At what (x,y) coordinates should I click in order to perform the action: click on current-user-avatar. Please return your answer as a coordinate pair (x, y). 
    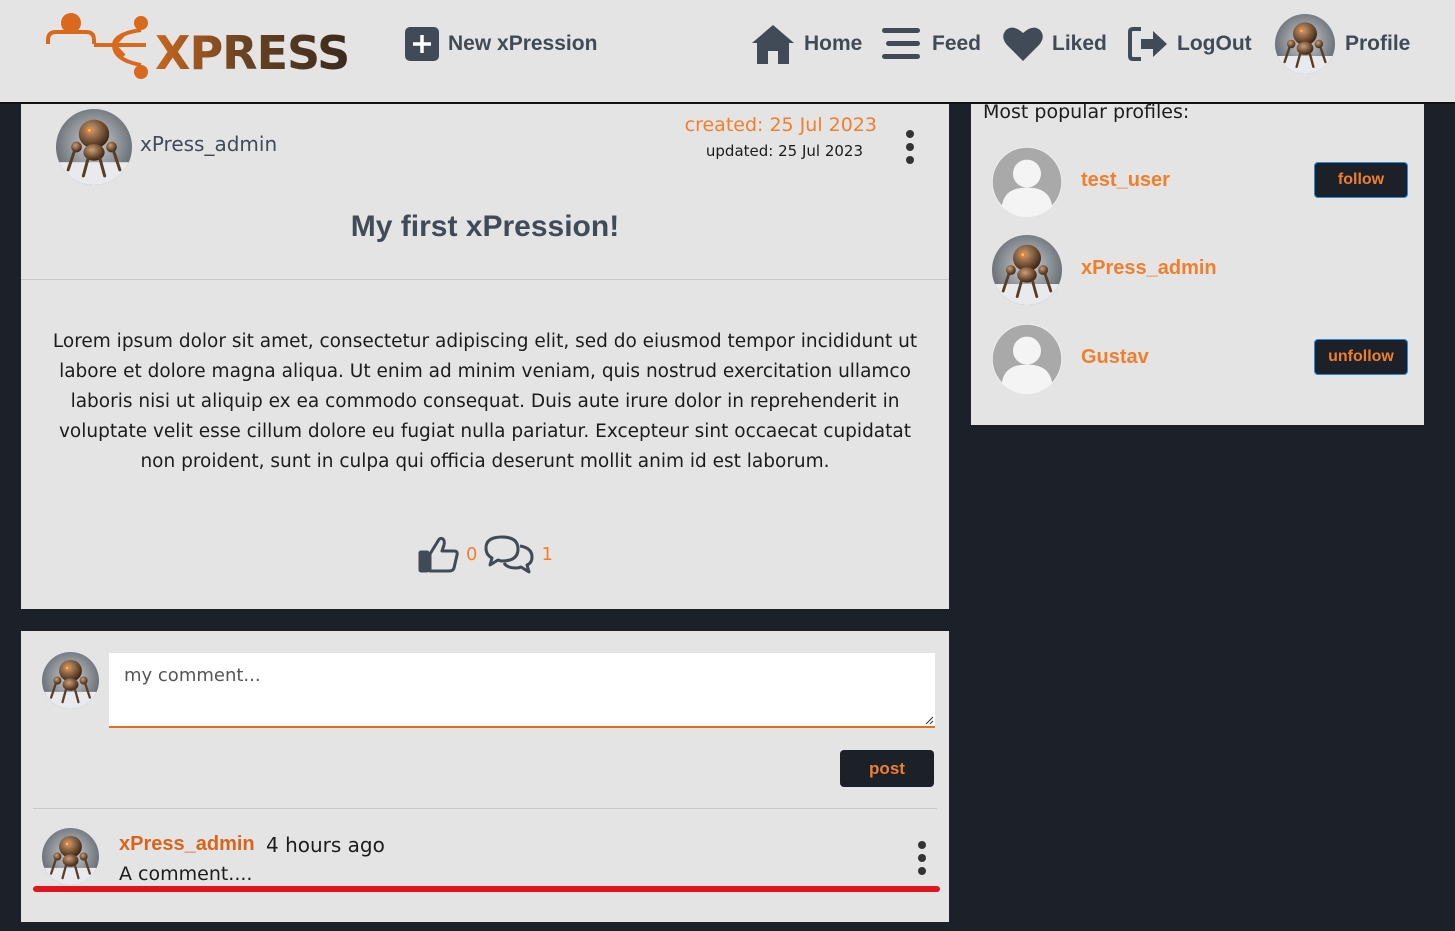
    Looking at the image, I should click on (70, 680).